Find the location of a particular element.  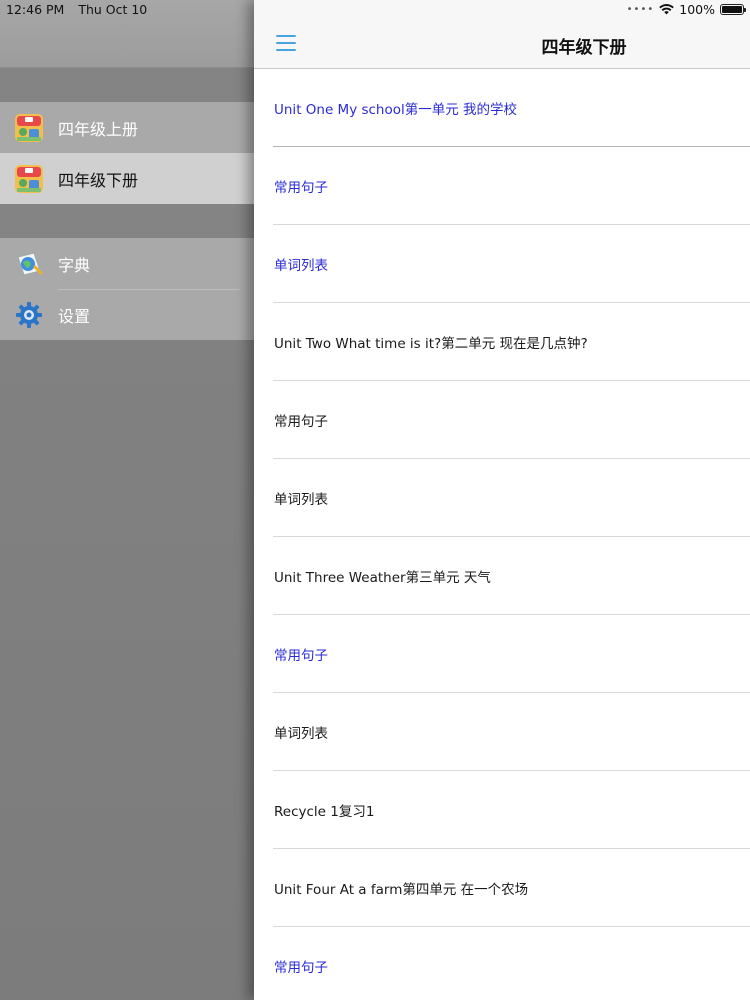

status-date: Thu Oct 10 is located at coordinates (113, 9).